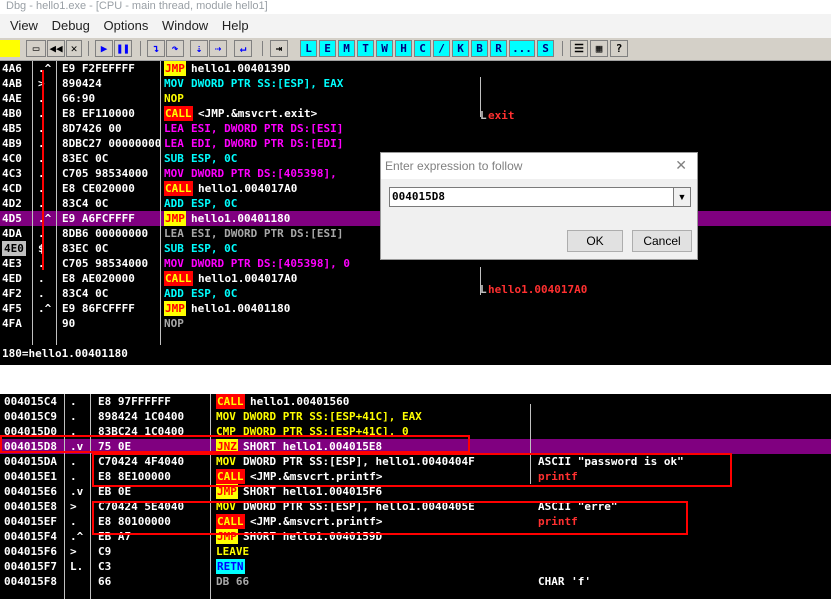  I want to click on disasm-row: 4AE.66:90NOP, so click(415, 98).